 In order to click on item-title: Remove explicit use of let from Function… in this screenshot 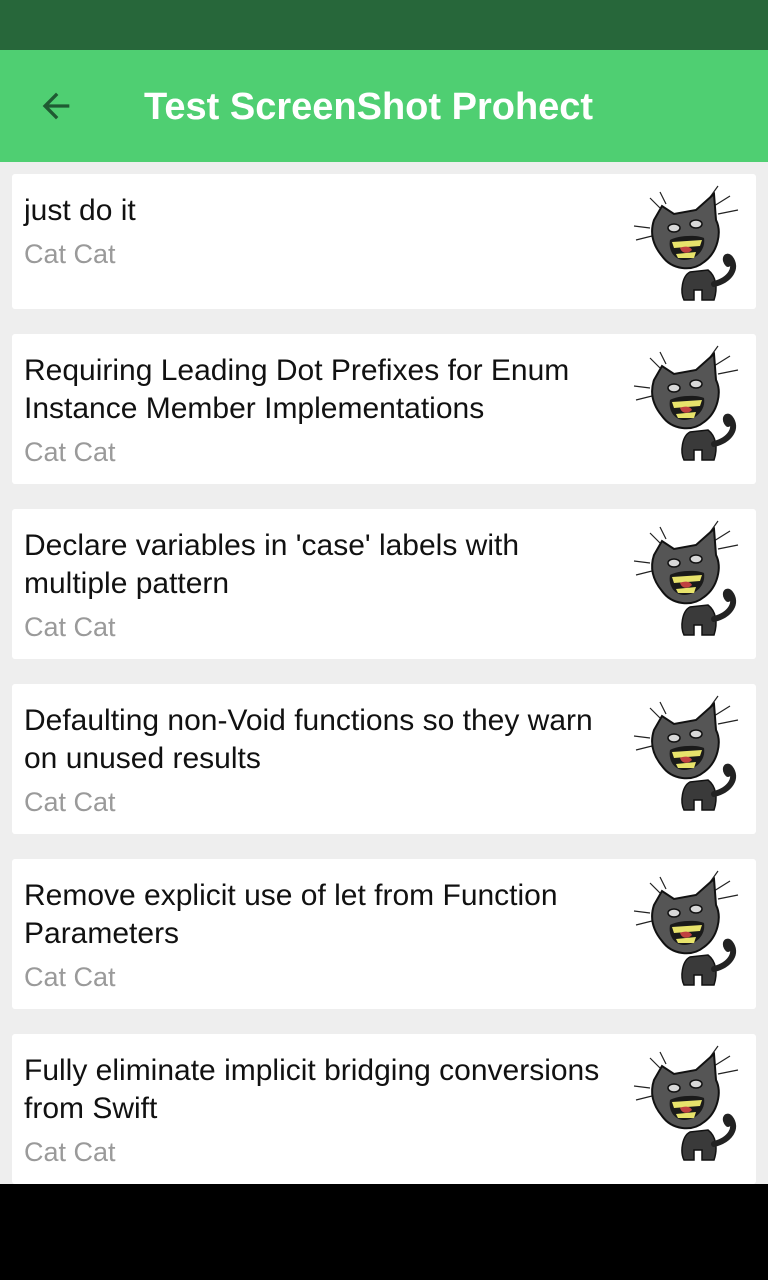, I will do `click(291, 914)`.